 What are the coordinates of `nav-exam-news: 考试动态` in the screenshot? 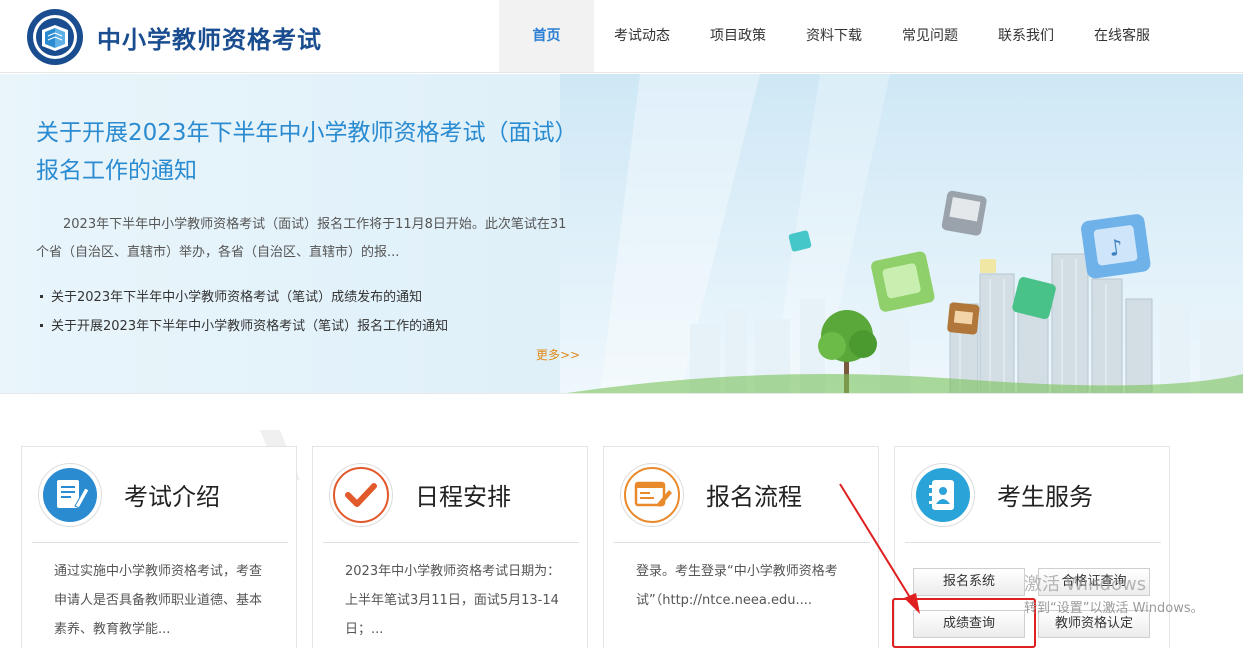 It's located at (642, 36).